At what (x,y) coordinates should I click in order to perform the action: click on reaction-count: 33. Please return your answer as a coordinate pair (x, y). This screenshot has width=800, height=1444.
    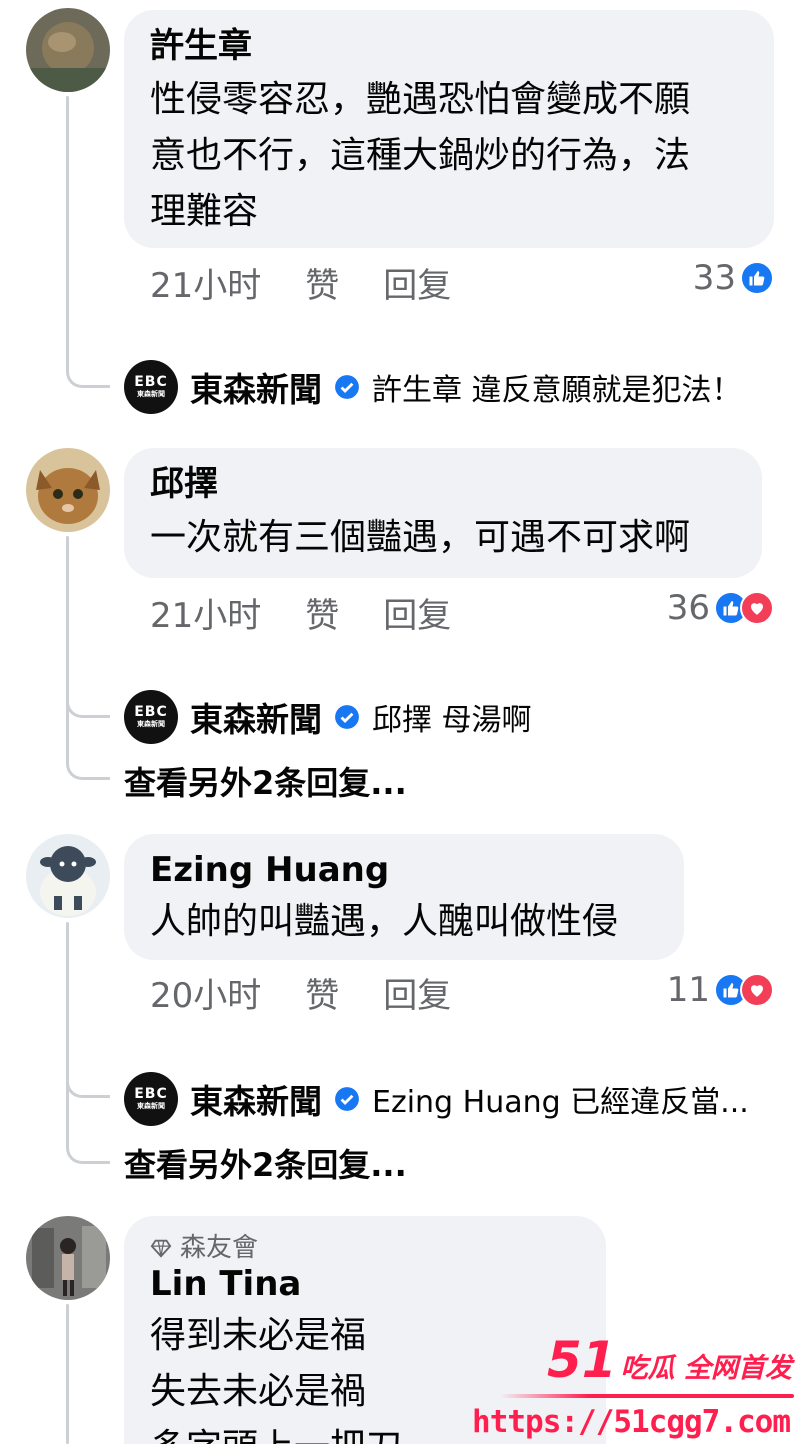
    Looking at the image, I should click on (714, 278).